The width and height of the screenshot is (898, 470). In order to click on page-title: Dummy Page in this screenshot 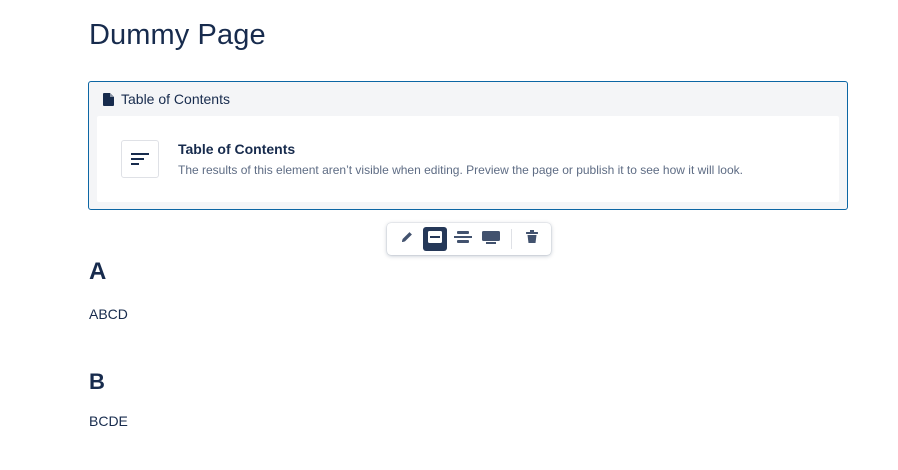, I will do `click(177, 35)`.